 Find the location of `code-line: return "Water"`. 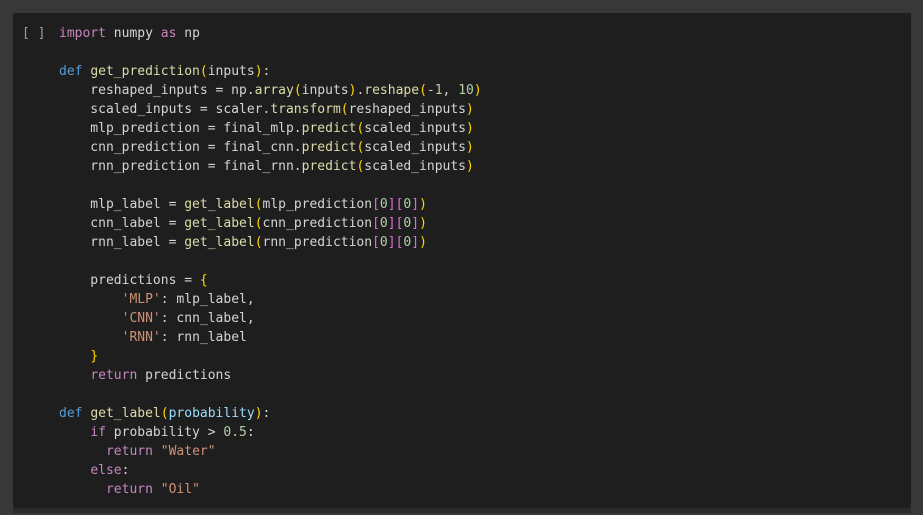

code-line: return "Water" is located at coordinates (270, 451).